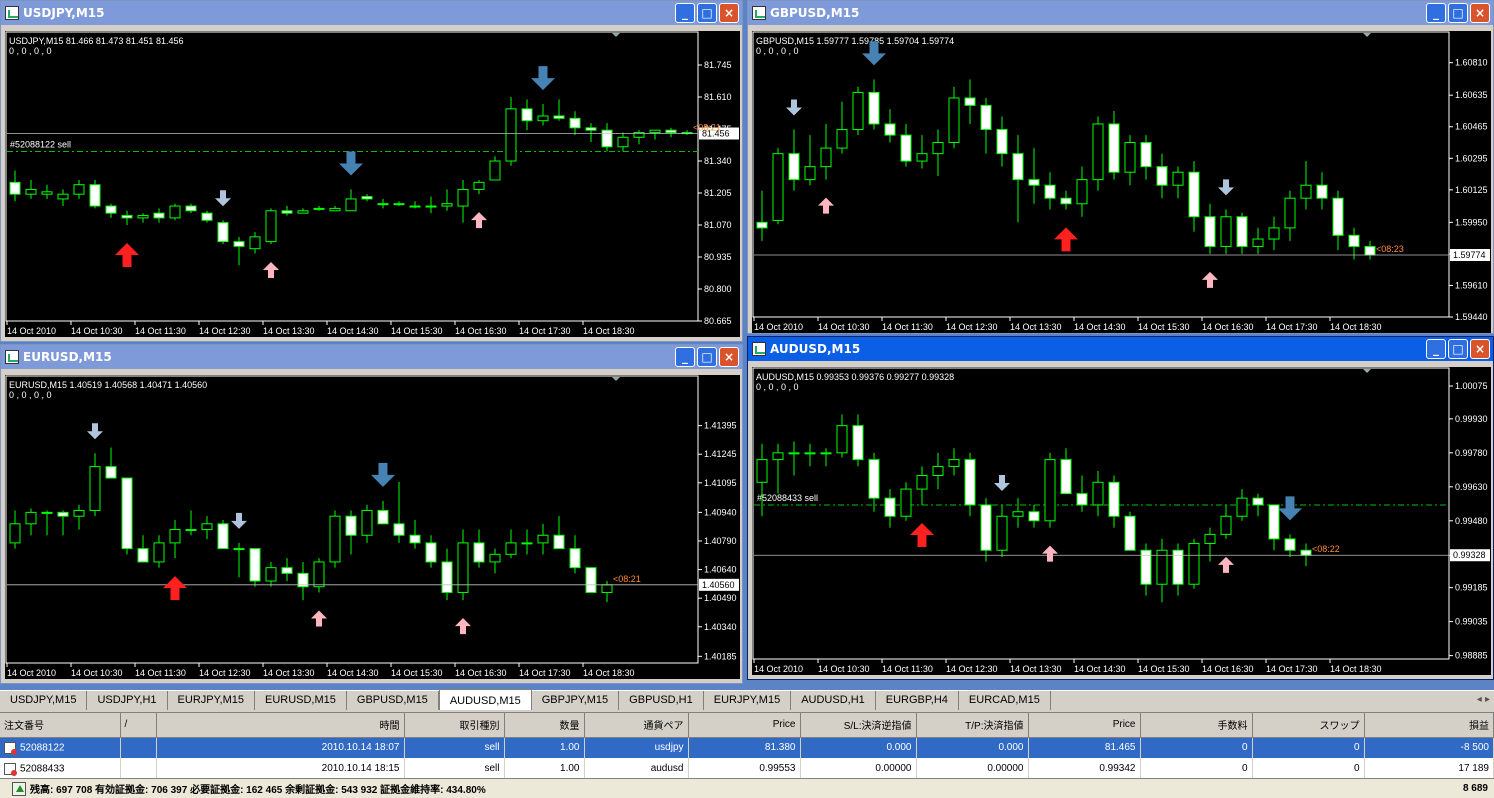 The height and width of the screenshot is (798, 1494). I want to click on col-commission: 手数料, so click(1196, 725).